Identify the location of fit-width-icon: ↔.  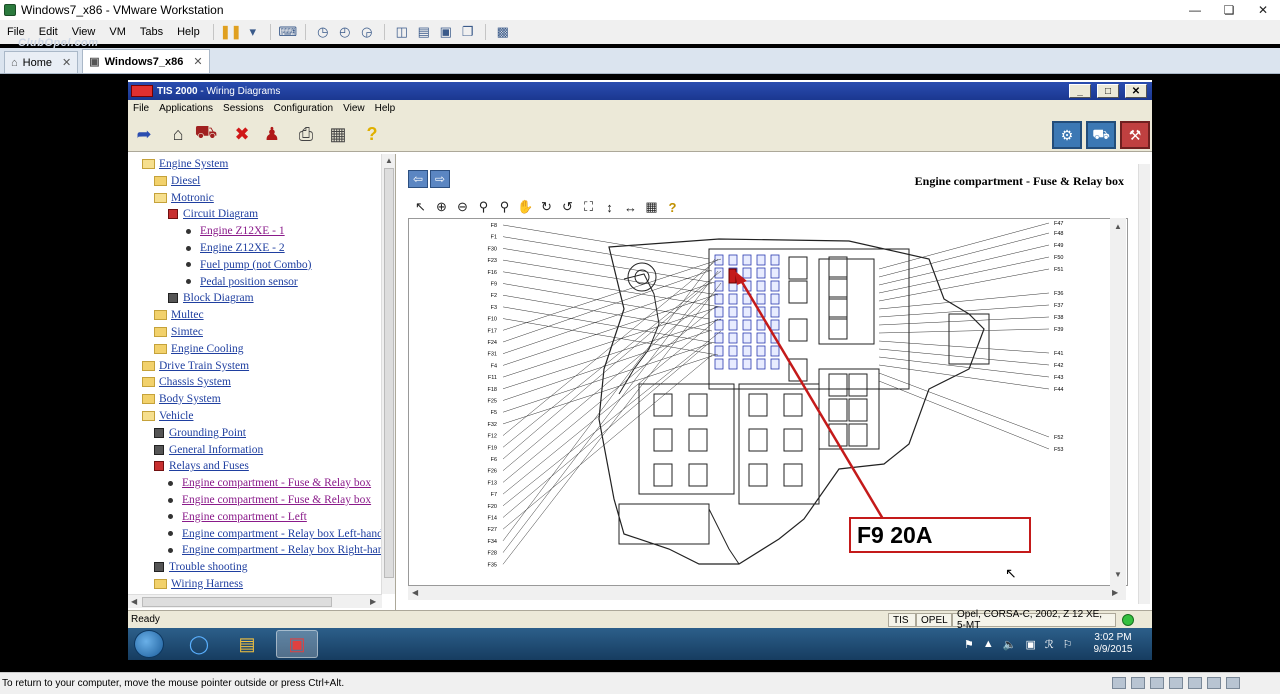
(630, 207).